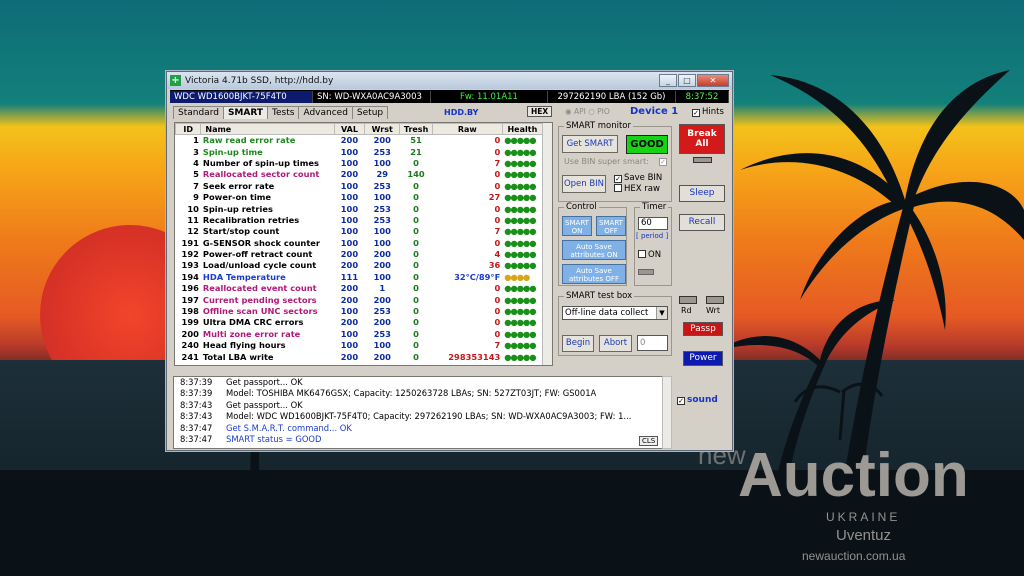 This screenshot has width=1024, height=576. What do you see at coordinates (713, 80) in the screenshot?
I see `close-button: ✕` at bounding box center [713, 80].